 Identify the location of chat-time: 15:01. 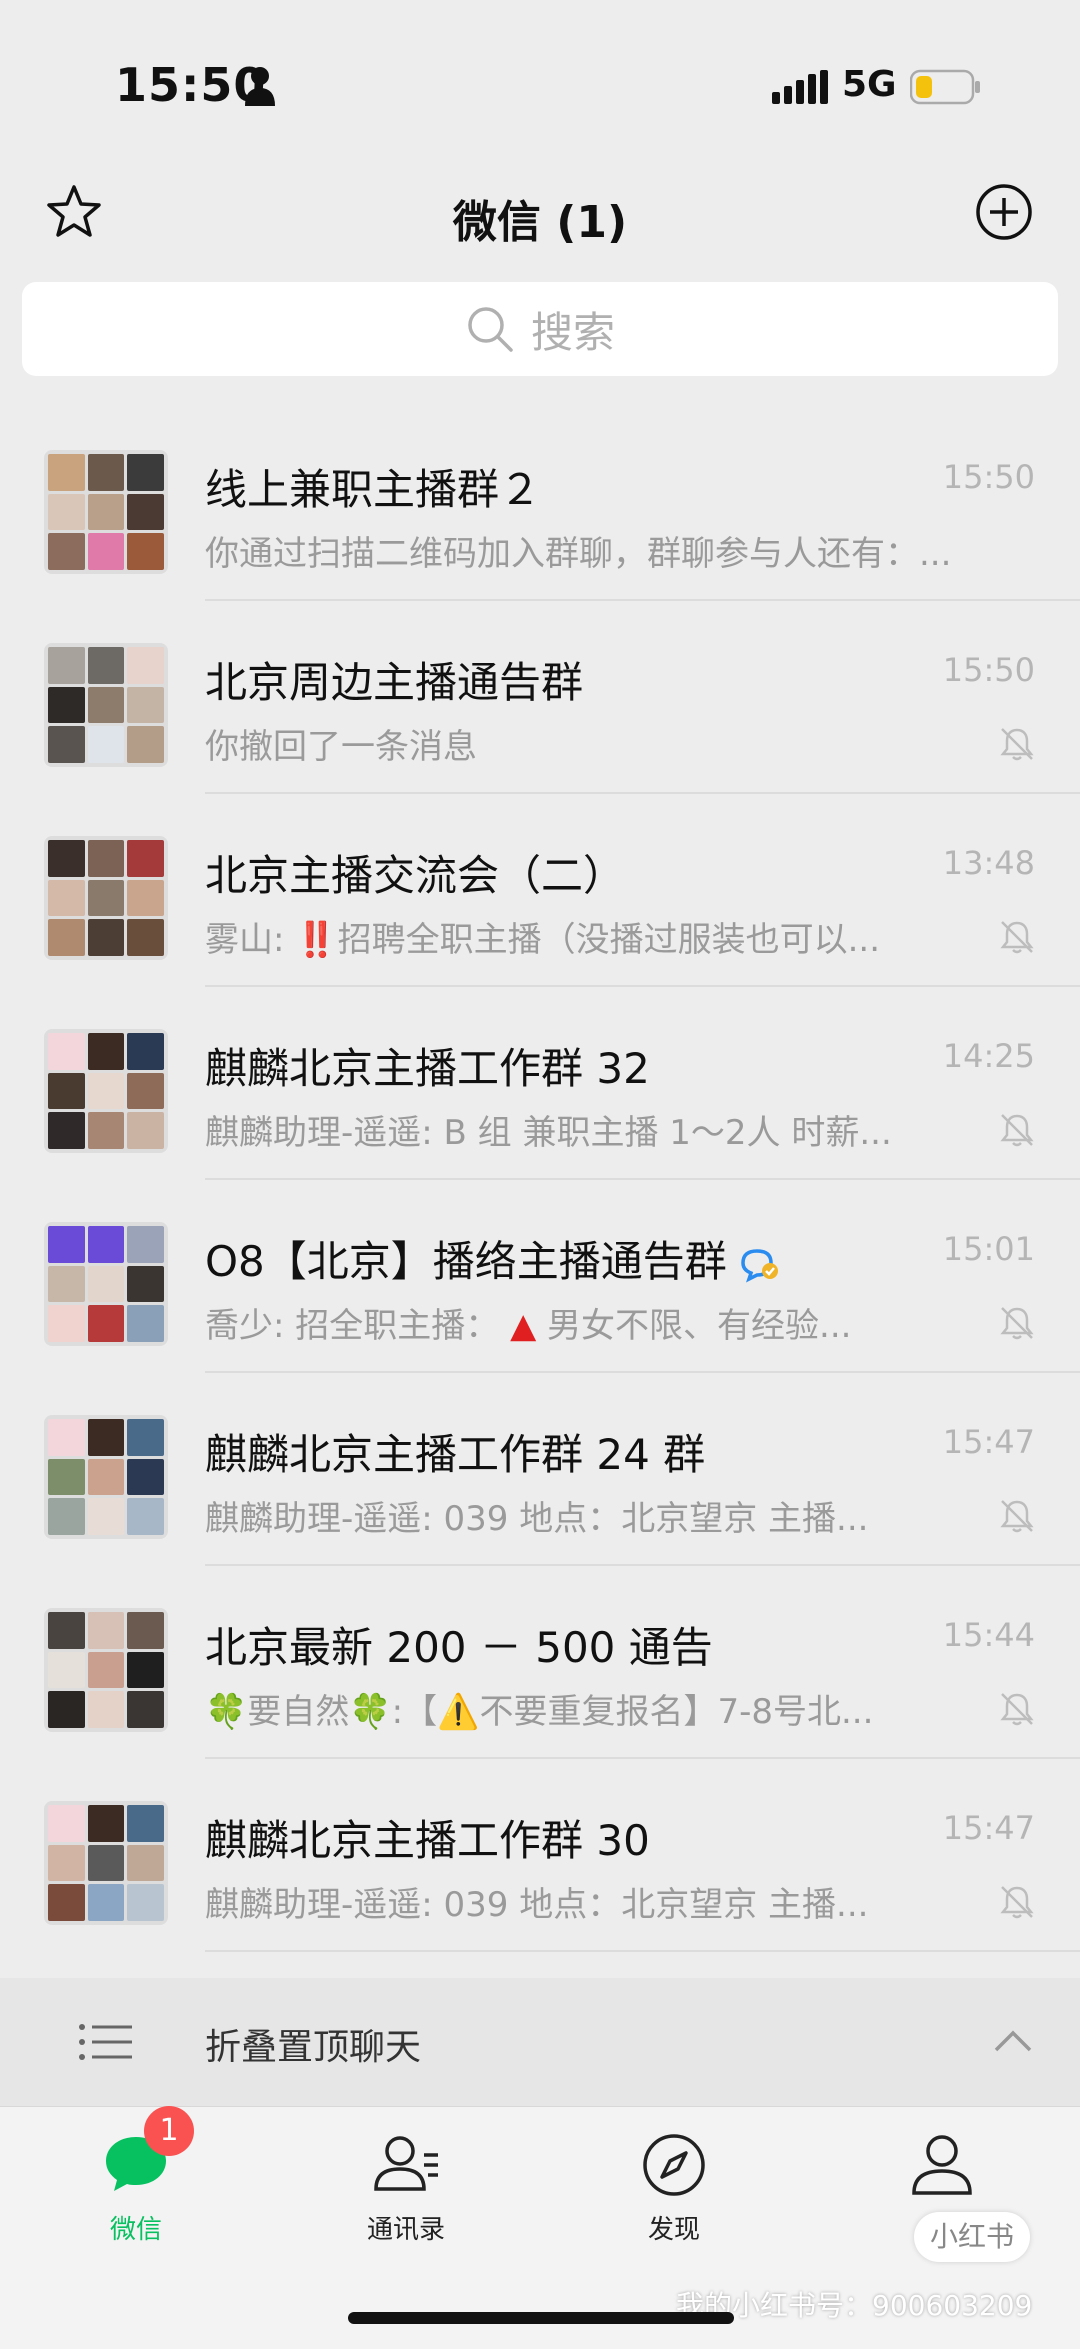
(988, 1249).